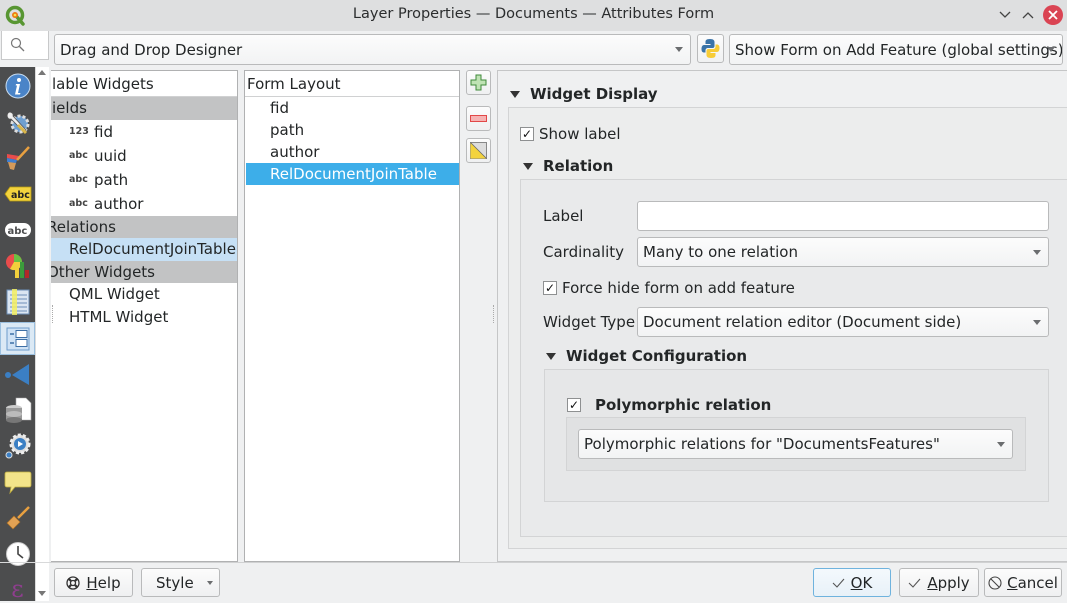 This screenshot has width=1067, height=603. Describe the element at coordinates (478, 82) in the screenshot. I see `add-container-button` at that location.